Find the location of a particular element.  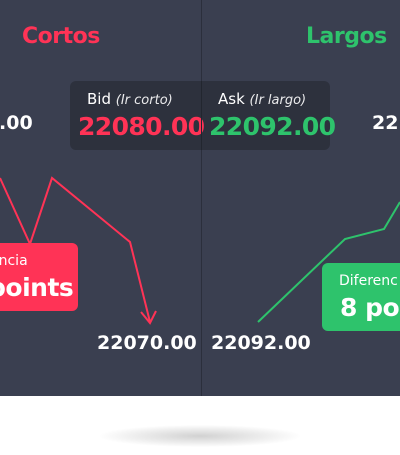

bid-quote: Bid (Ir corto) 22080.00 is located at coordinates (137, 115).